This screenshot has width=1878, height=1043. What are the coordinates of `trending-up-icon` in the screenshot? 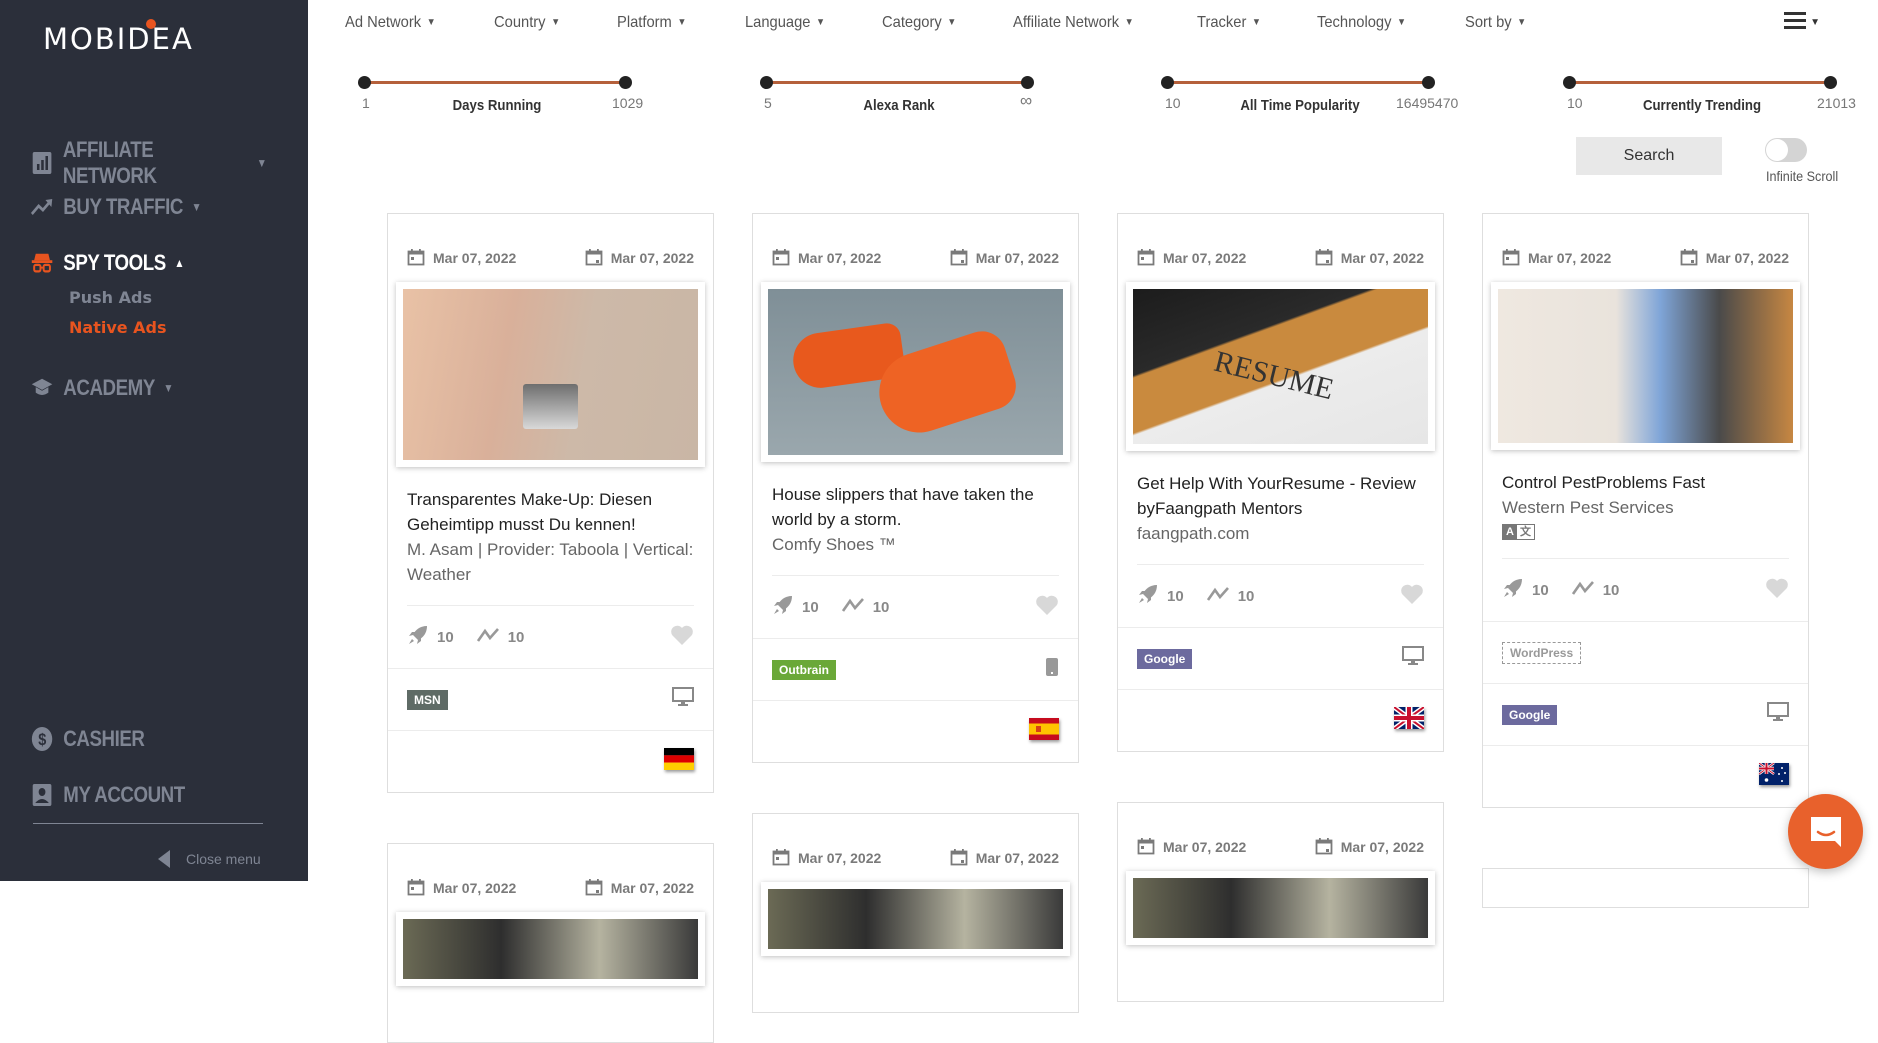 It's located at (42, 207).